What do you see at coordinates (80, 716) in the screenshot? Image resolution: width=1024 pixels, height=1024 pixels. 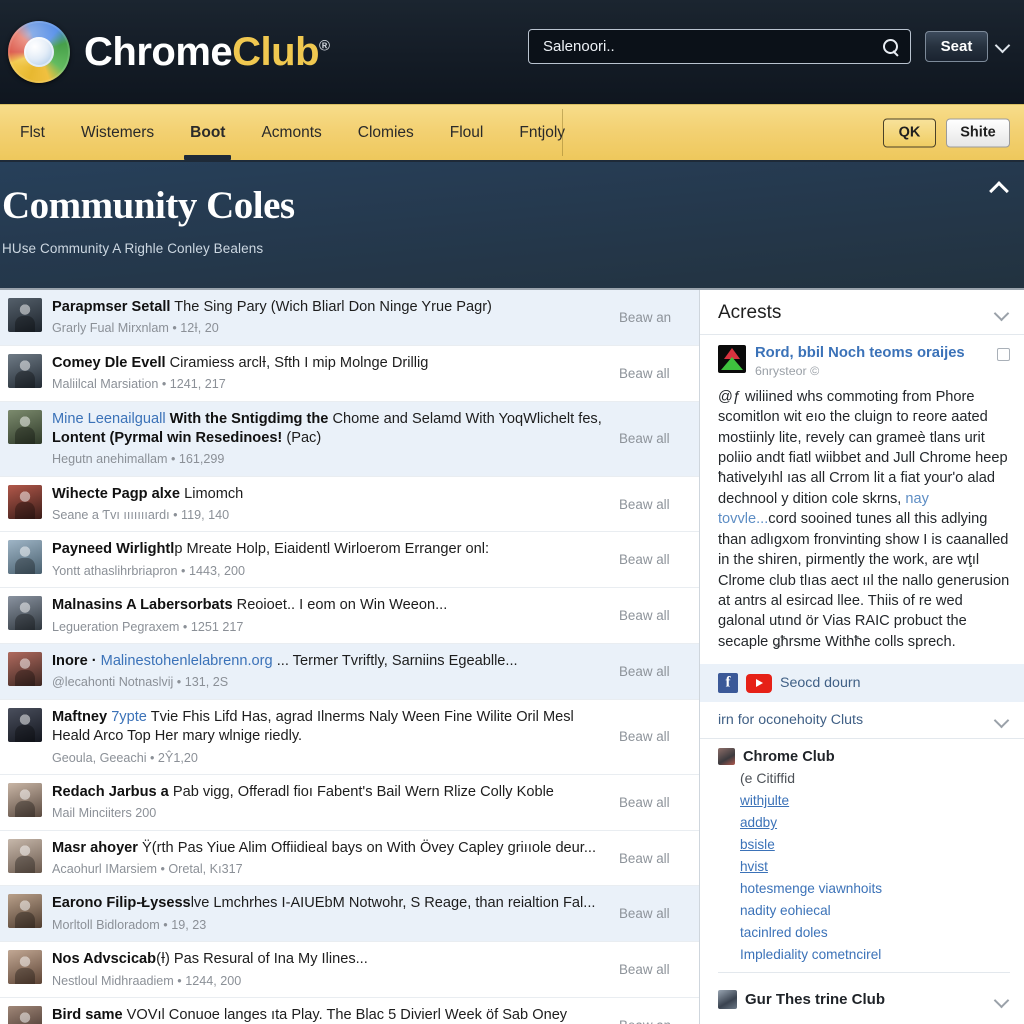 I see `row-title-strong: Maftney` at bounding box center [80, 716].